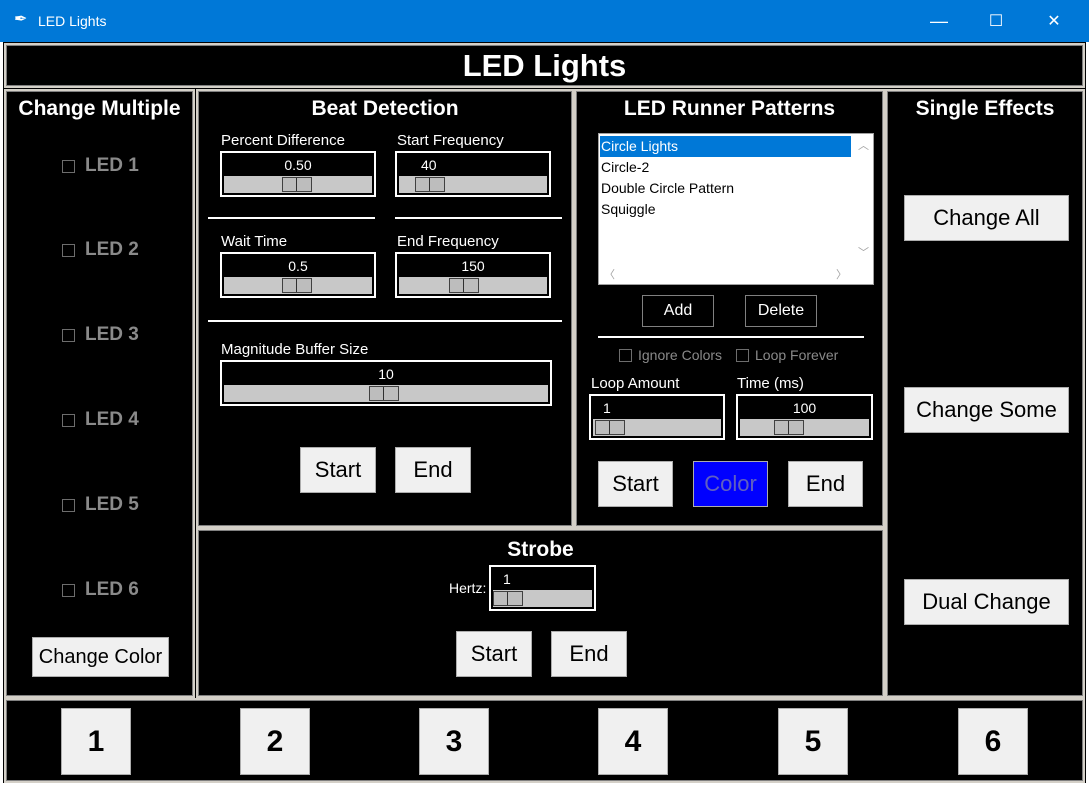 This screenshot has width=1089, height=786. Describe the element at coordinates (72, 21) in the screenshot. I see `window-title: LED Lights` at that location.